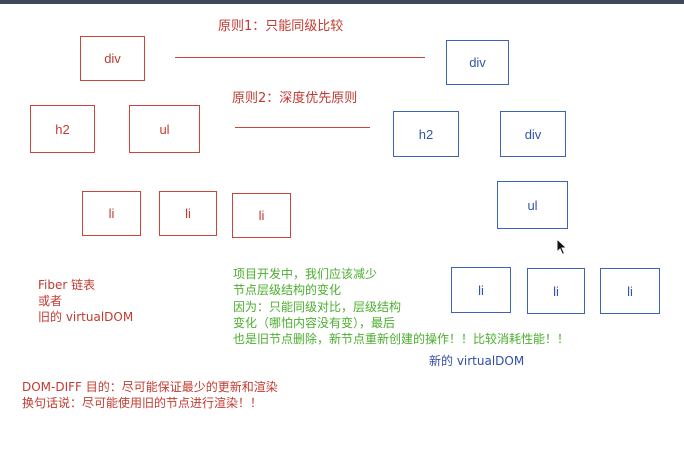  What do you see at coordinates (533, 134) in the screenshot?
I see `new-tree-div-child-node: div` at bounding box center [533, 134].